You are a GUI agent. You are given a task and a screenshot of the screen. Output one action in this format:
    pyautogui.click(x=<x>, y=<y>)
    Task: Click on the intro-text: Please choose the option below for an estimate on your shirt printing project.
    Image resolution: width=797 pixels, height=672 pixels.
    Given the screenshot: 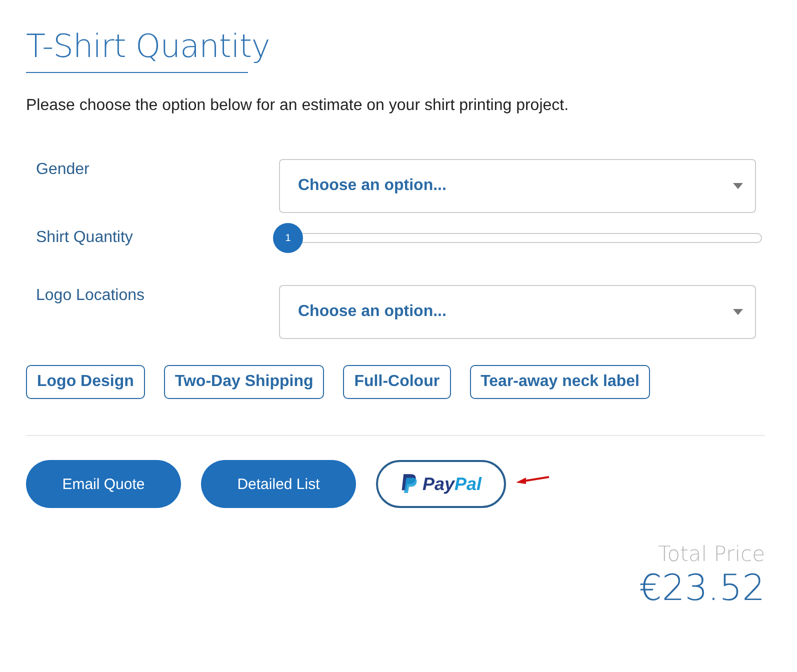 What is the action you would take?
    pyautogui.click(x=298, y=106)
    